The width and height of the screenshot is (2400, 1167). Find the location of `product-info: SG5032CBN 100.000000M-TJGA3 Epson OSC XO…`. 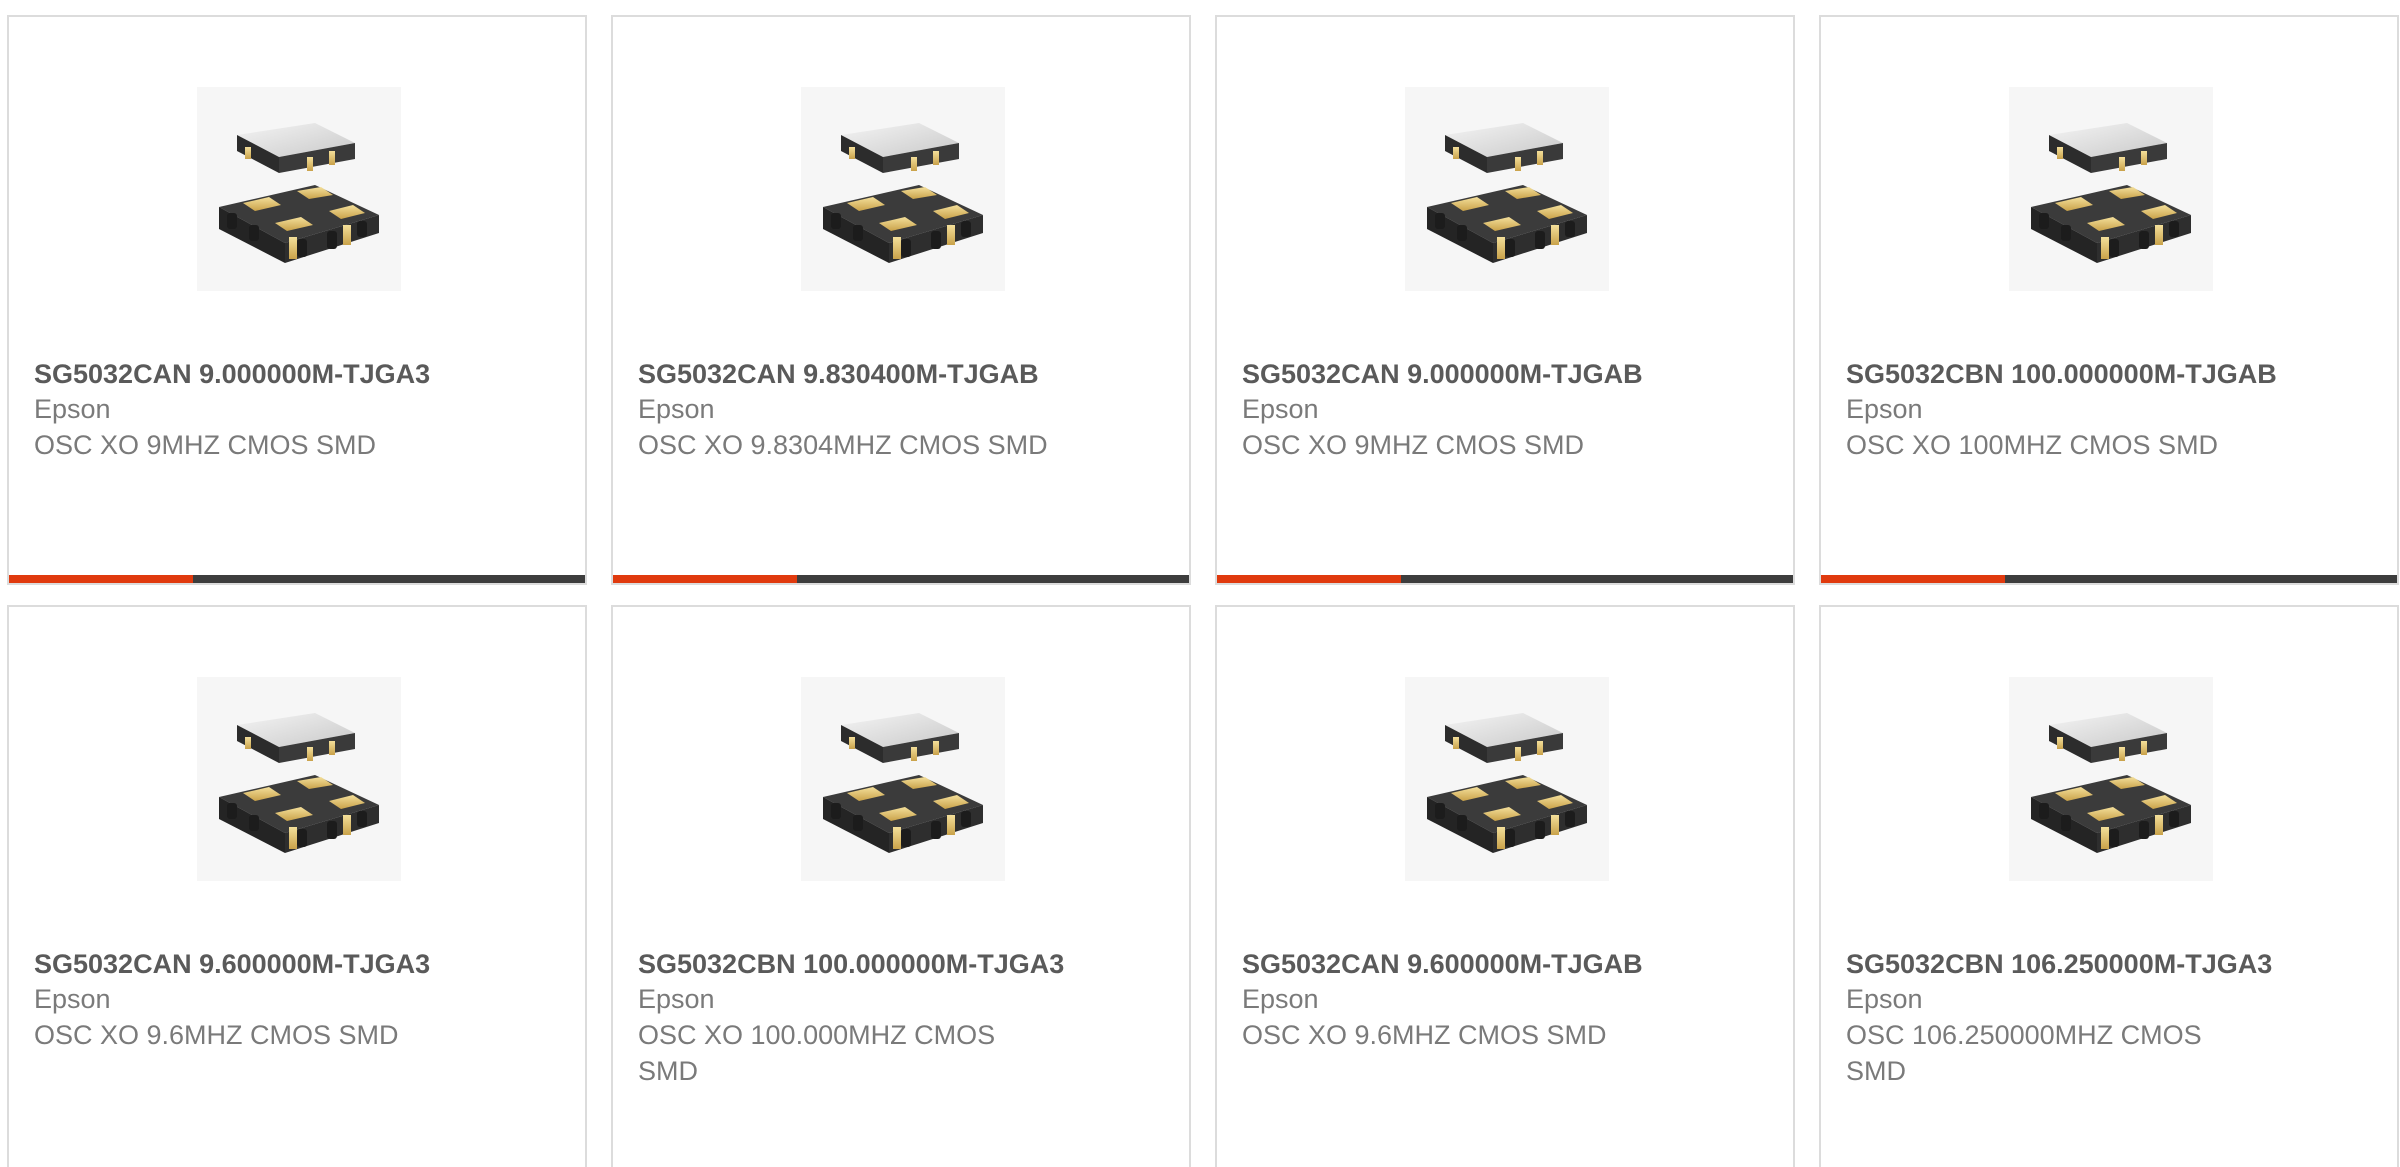

product-info: SG5032CBN 100.000000M-TJGA3 Epson OSC XO… is located at coordinates (858, 1018).